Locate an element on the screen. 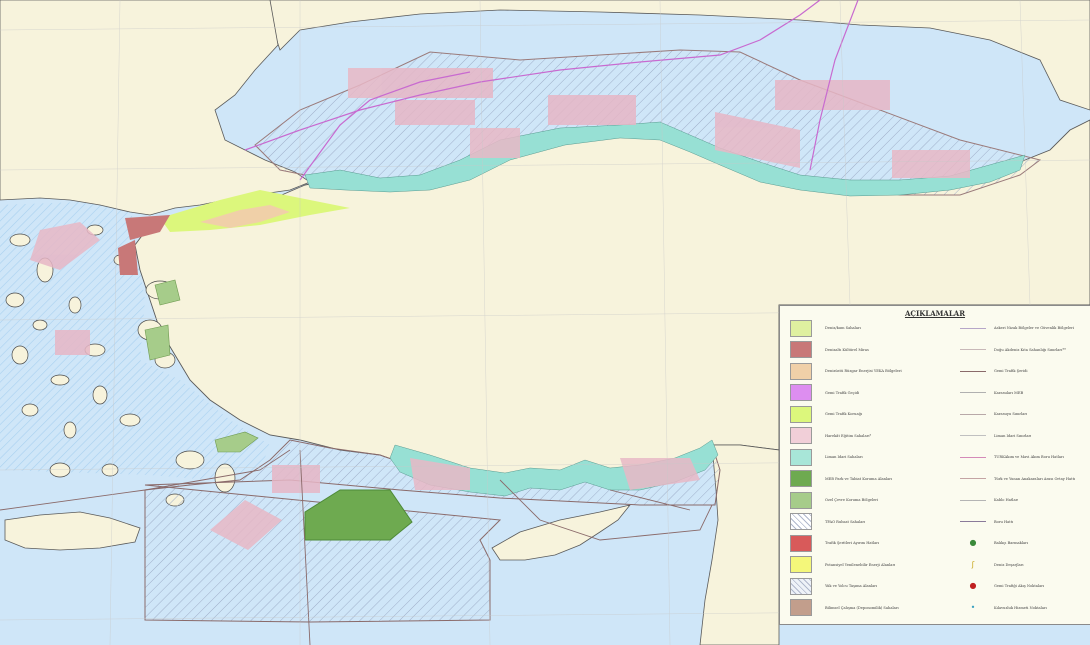 The height and width of the screenshot is (645, 1090). legend-item: Denizaltı Kültürel Miras is located at coordinates (875, 350).